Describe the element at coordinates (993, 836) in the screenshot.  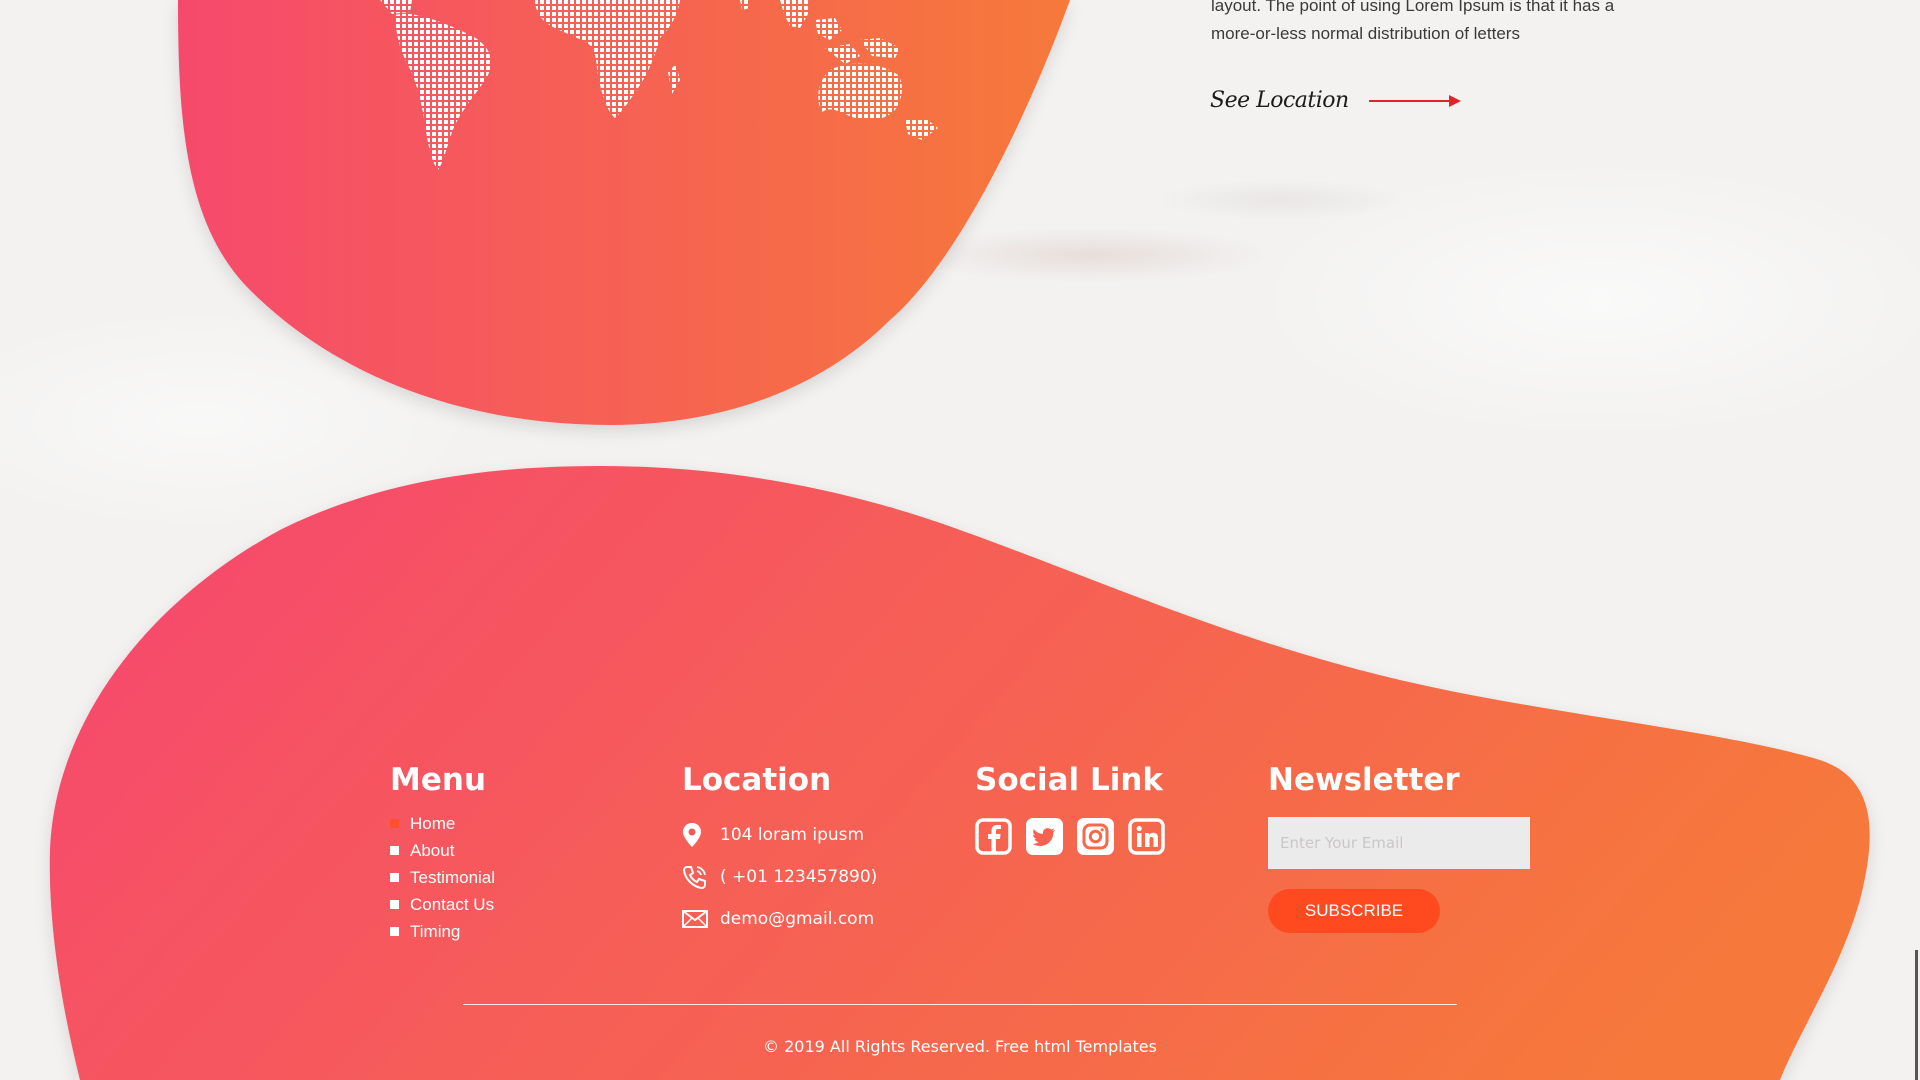
I see `facebook-icon` at that location.